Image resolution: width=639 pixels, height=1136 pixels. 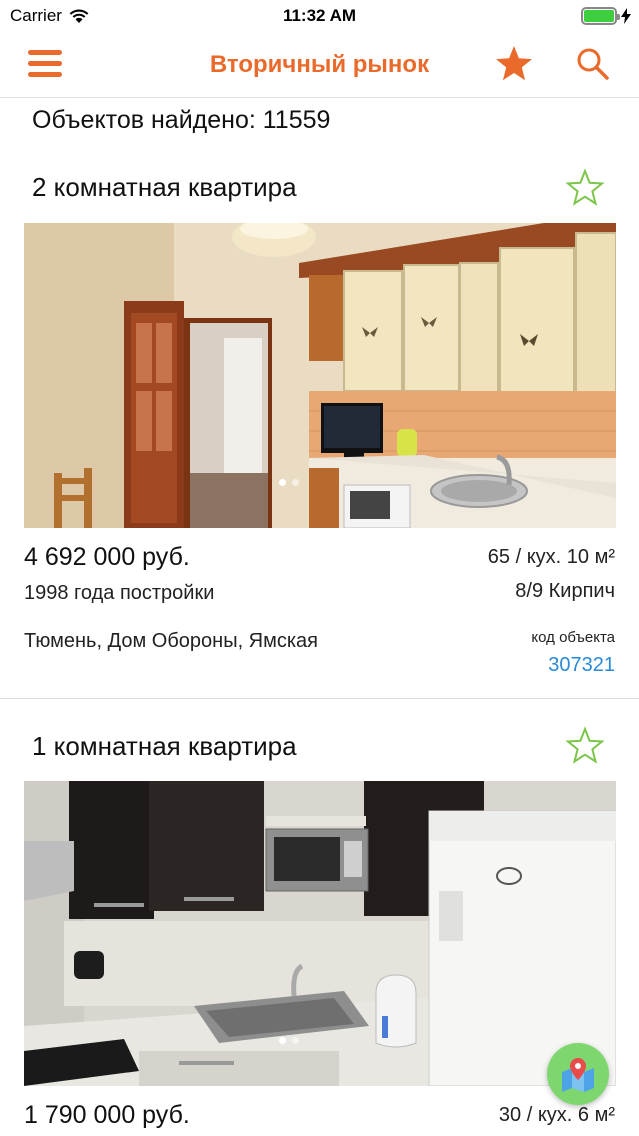 What do you see at coordinates (626, 16) in the screenshot?
I see `charging-bolt-icon` at bounding box center [626, 16].